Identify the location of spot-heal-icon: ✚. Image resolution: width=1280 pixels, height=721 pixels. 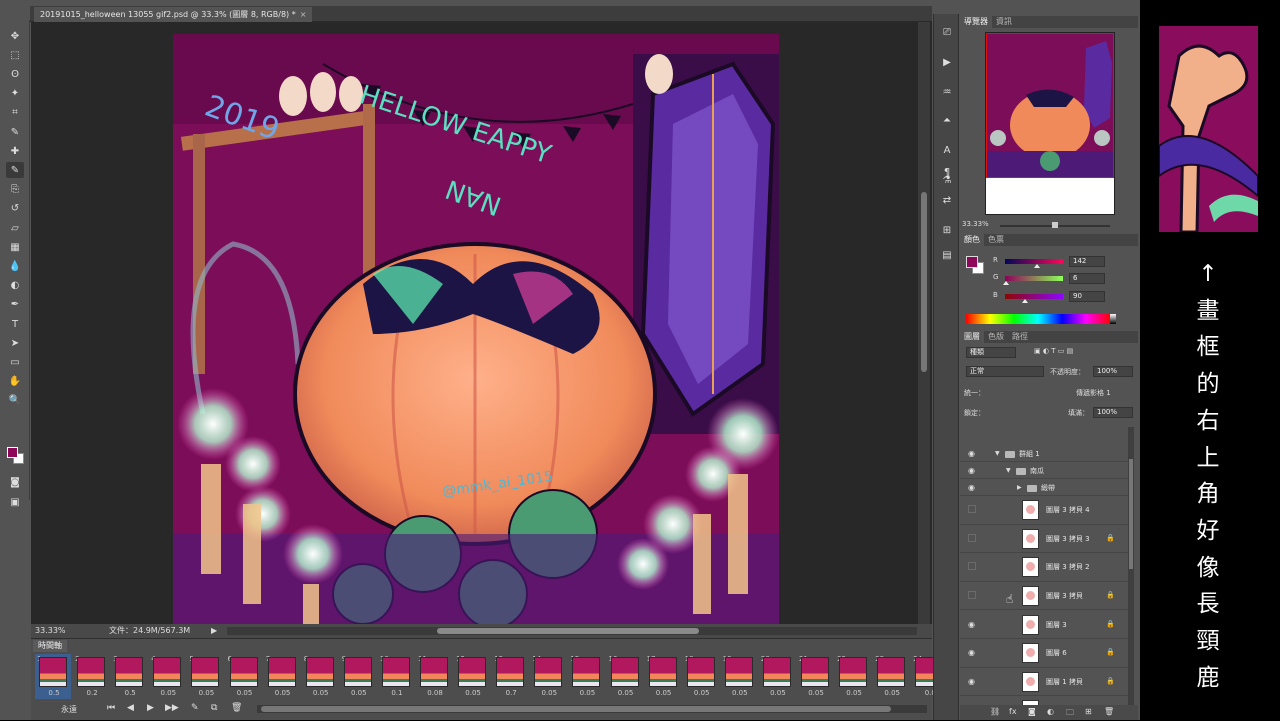
(15, 151).